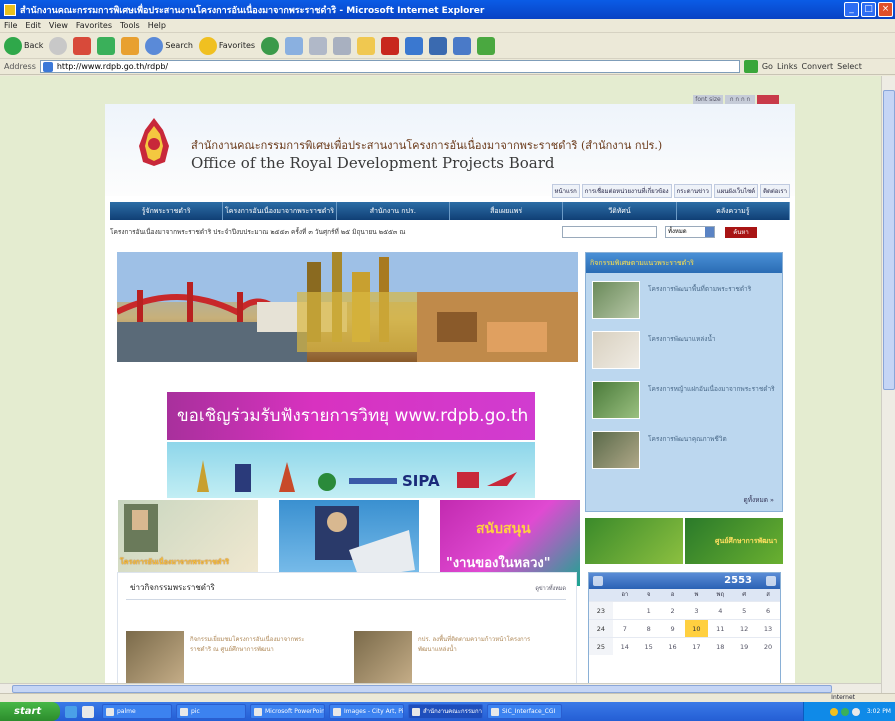 The height and width of the screenshot is (721, 895). What do you see at coordinates (58, 45) in the screenshot?
I see `forward-button` at bounding box center [58, 45].